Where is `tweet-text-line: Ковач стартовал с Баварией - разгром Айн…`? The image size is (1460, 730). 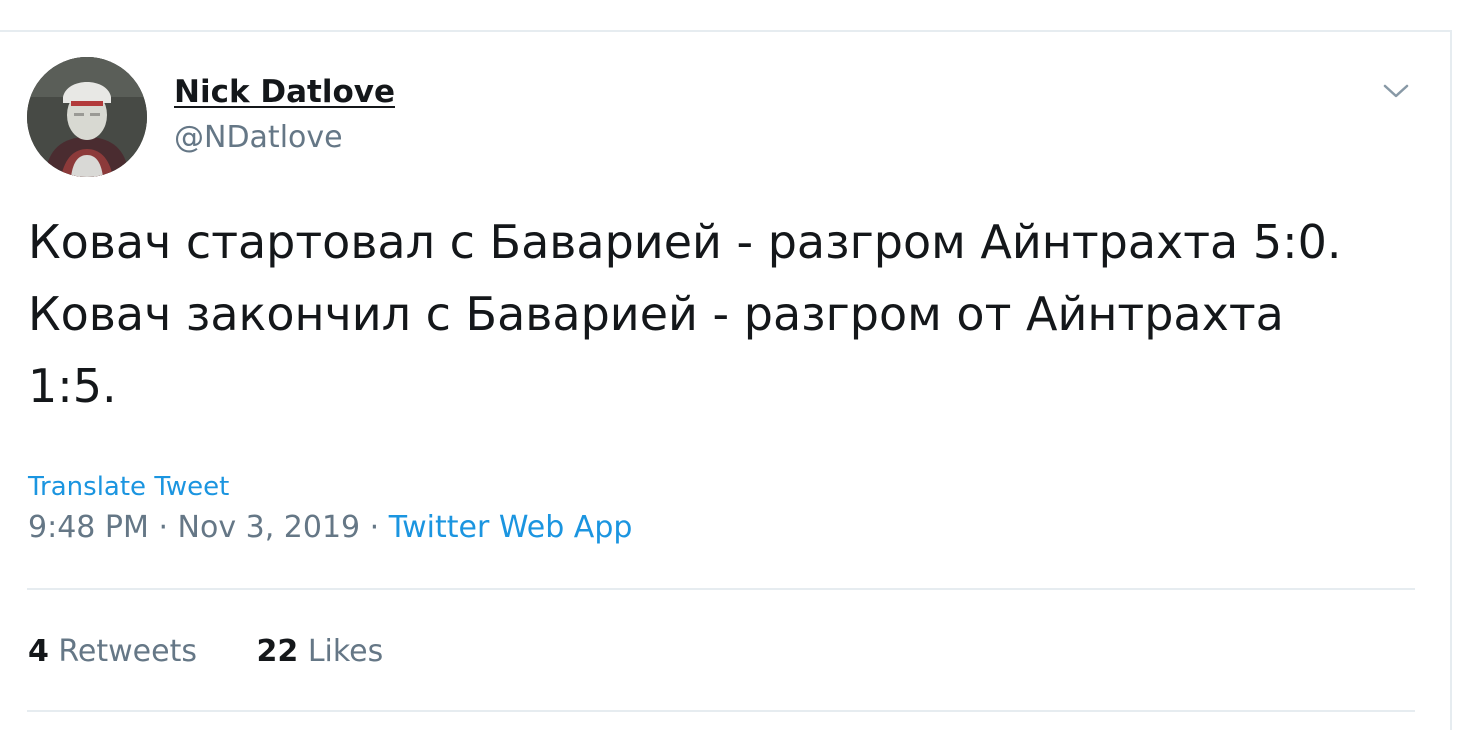
tweet-text-line: Ковач стартовал с Баварией - разгром Айн… is located at coordinates (685, 242).